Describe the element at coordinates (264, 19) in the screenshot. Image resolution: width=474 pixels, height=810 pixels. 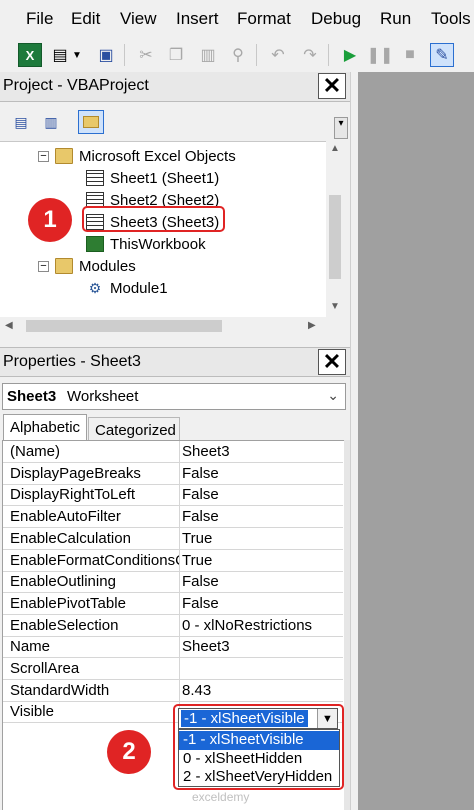
I see `menu-format: Format` at that location.